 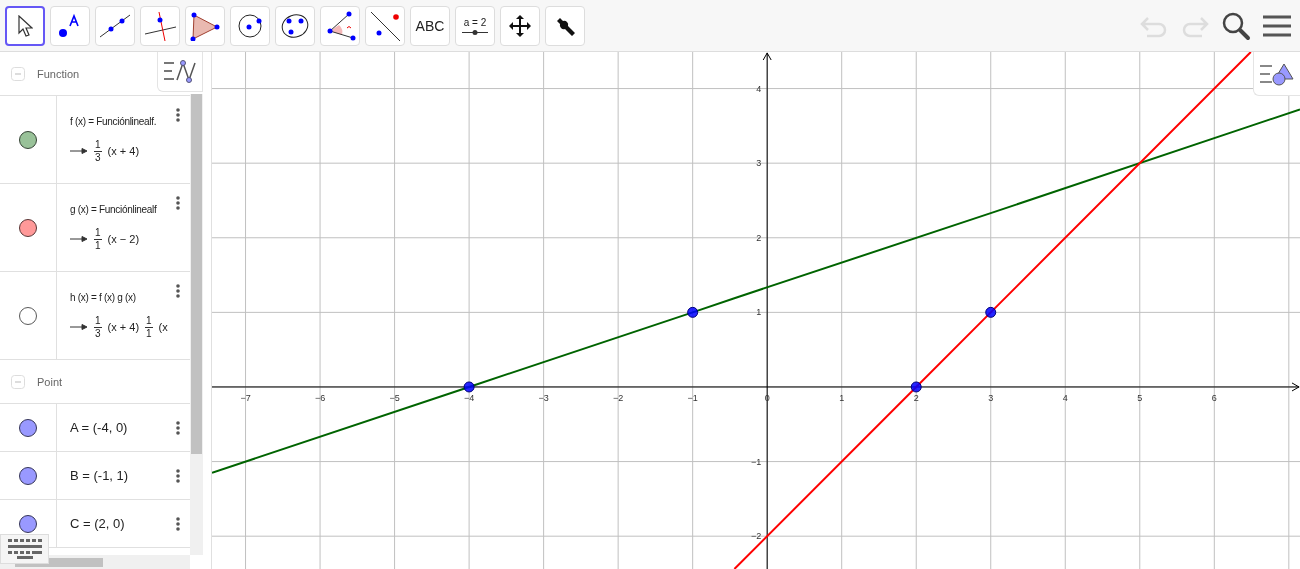 What do you see at coordinates (58, 73) in the screenshot?
I see `section-title: Function` at bounding box center [58, 73].